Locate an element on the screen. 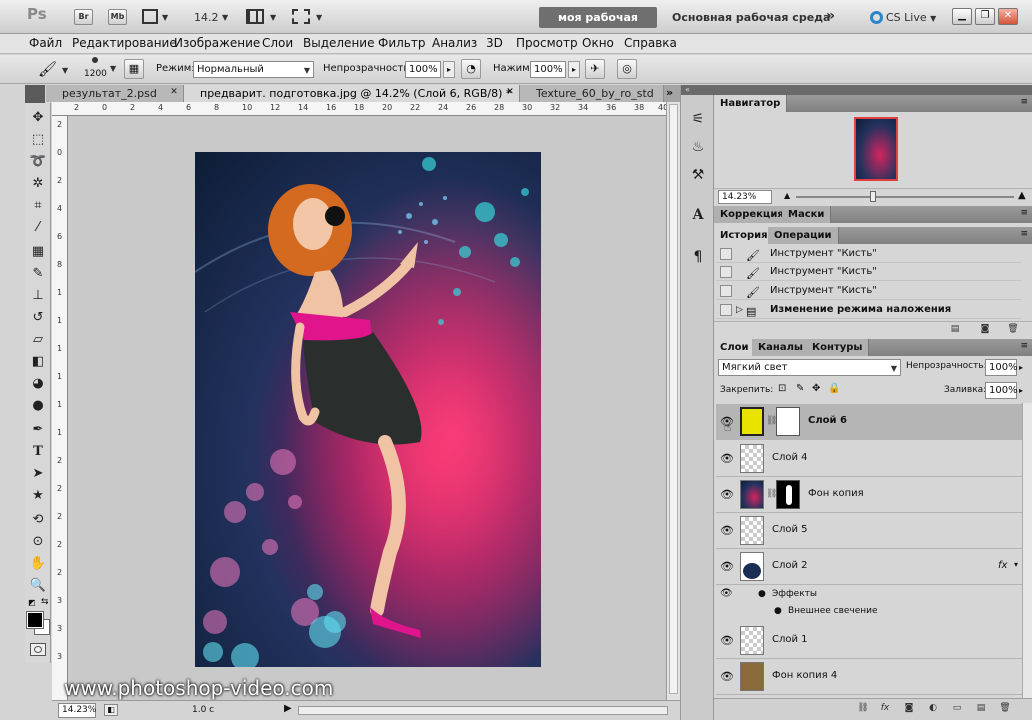 This screenshot has width=1032, height=720. character-panel-icon: A is located at coordinates (698, 215).